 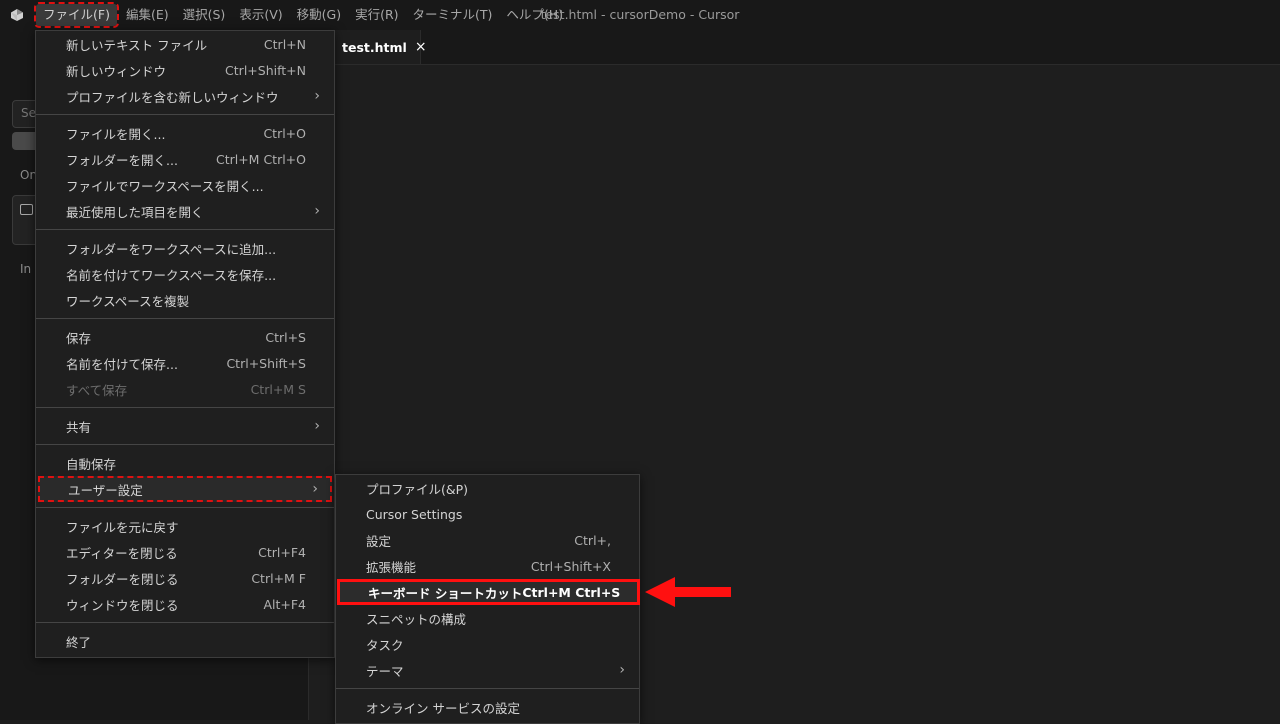 I want to click on cursor-logo-icon, so click(x=17, y=15).